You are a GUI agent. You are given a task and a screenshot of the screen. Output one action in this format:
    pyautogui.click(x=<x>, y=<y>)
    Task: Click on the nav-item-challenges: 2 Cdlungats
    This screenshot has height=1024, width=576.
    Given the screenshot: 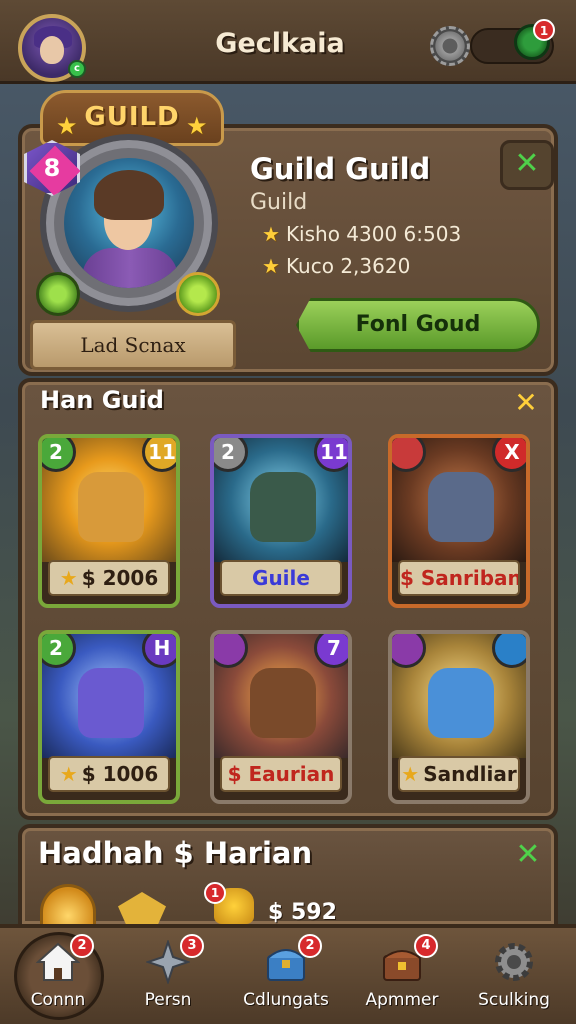 What is the action you would take?
    pyautogui.click(x=286, y=977)
    